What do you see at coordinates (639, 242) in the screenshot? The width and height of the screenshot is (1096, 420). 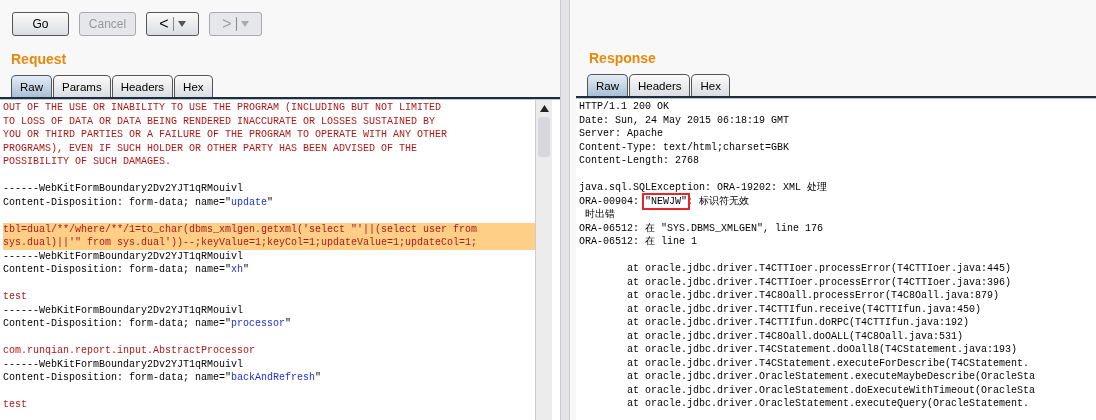 I see `code-line: ORA-06512: 在 line 1` at bounding box center [639, 242].